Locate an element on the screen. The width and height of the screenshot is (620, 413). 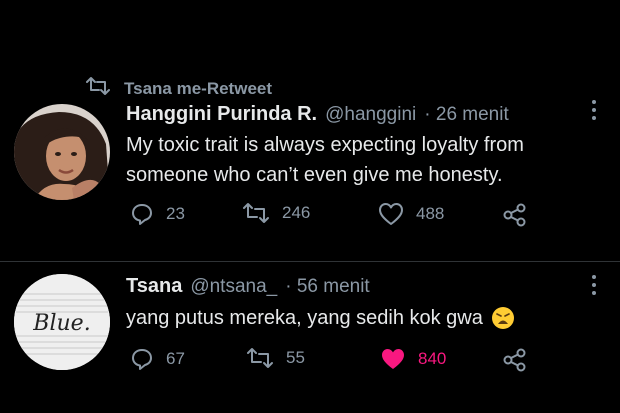
like-count: 840 is located at coordinates (432, 358).